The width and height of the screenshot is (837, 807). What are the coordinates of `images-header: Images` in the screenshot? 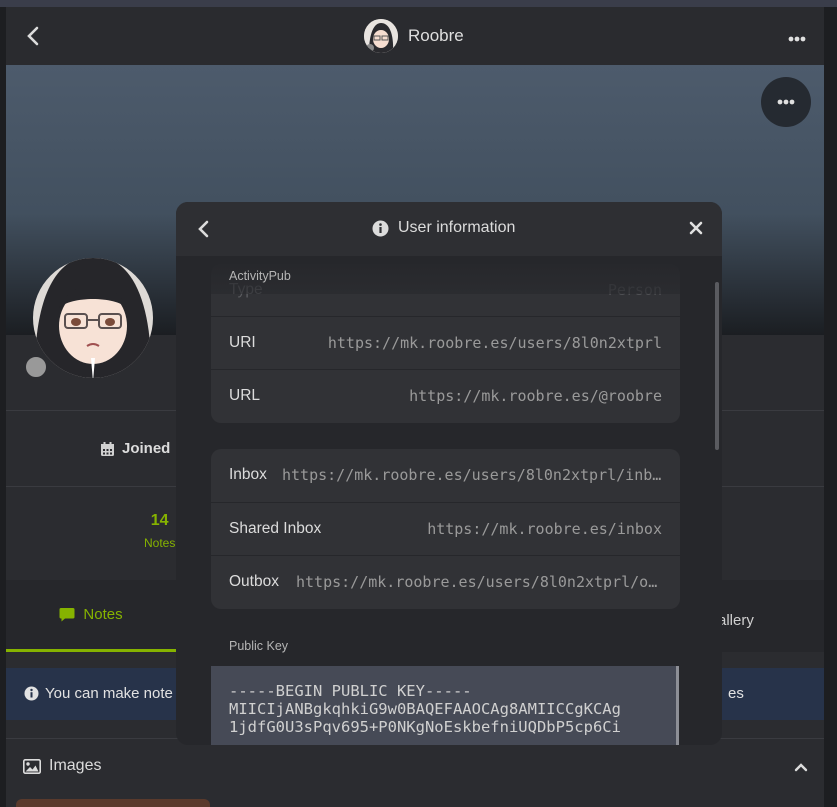 It's located at (62, 766).